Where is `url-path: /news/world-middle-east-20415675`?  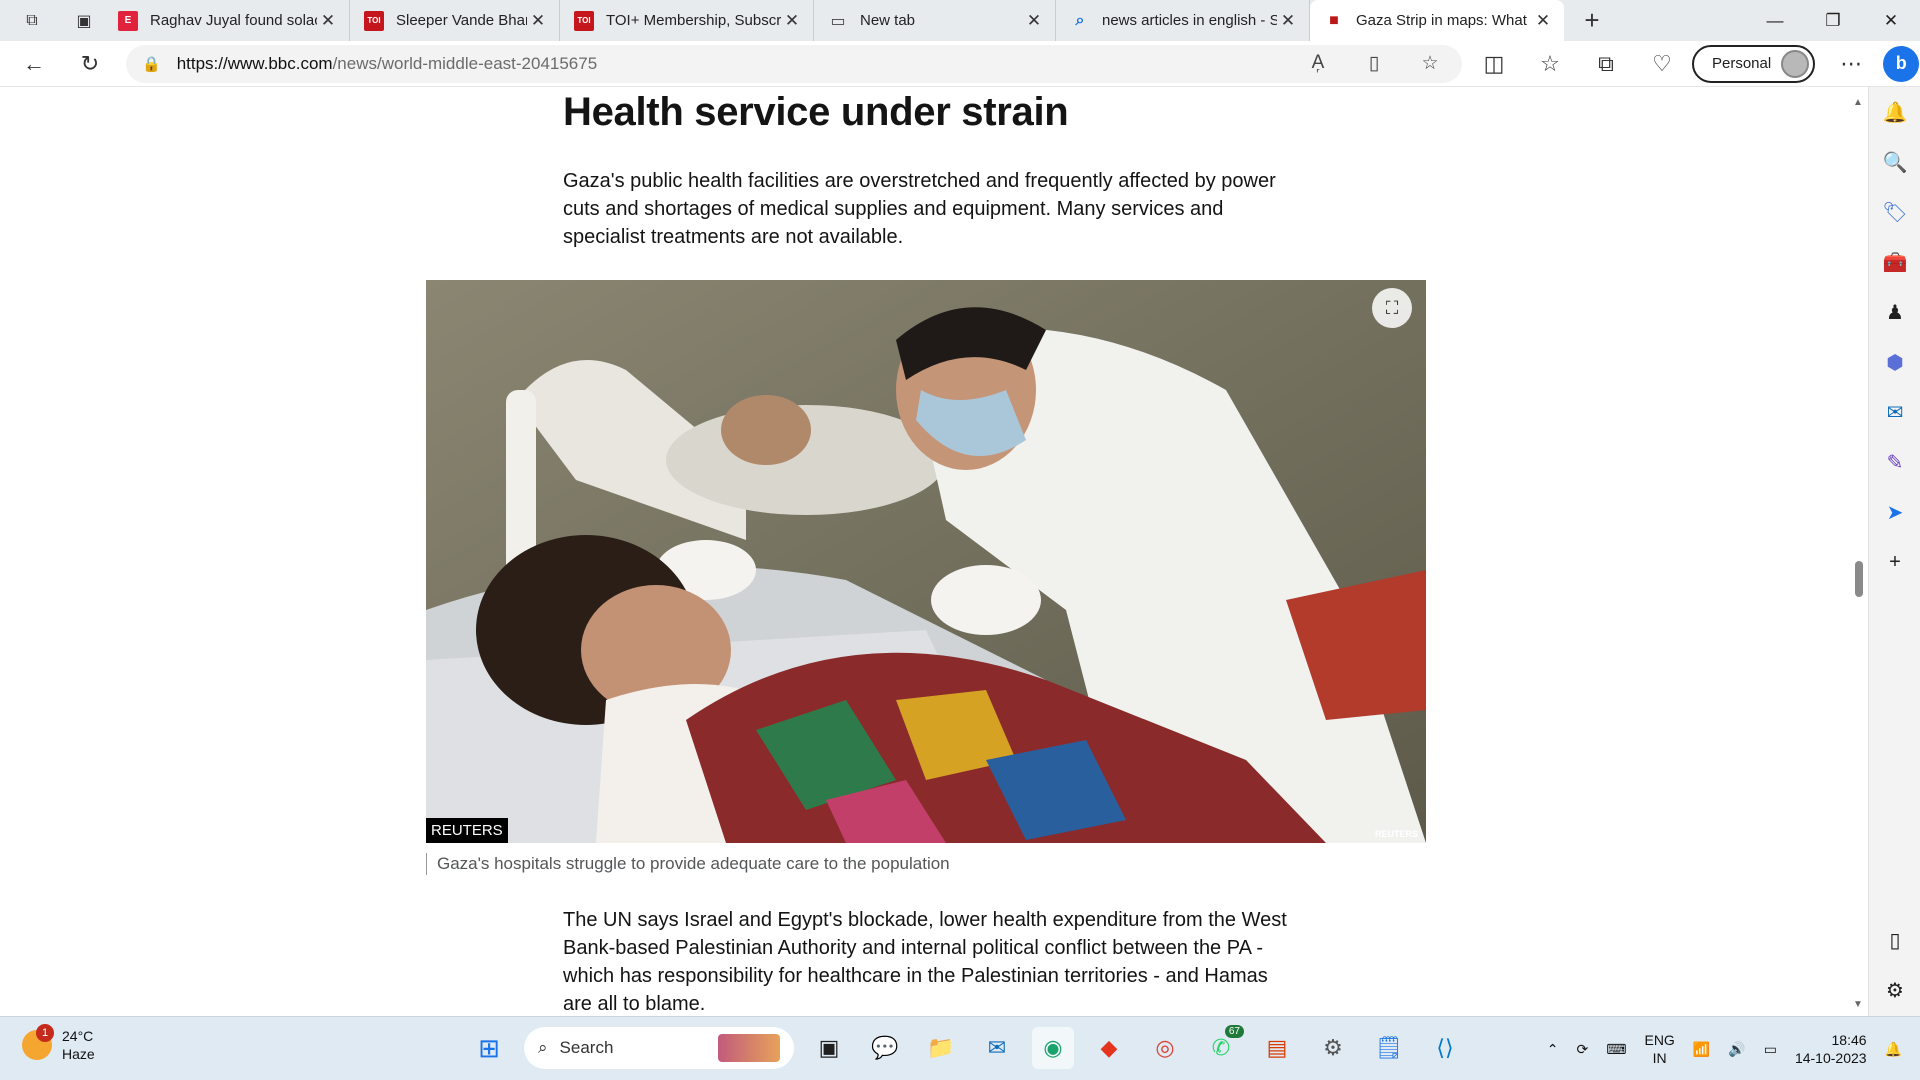 url-path: /news/world-middle-east-20415675 is located at coordinates (465, 63).